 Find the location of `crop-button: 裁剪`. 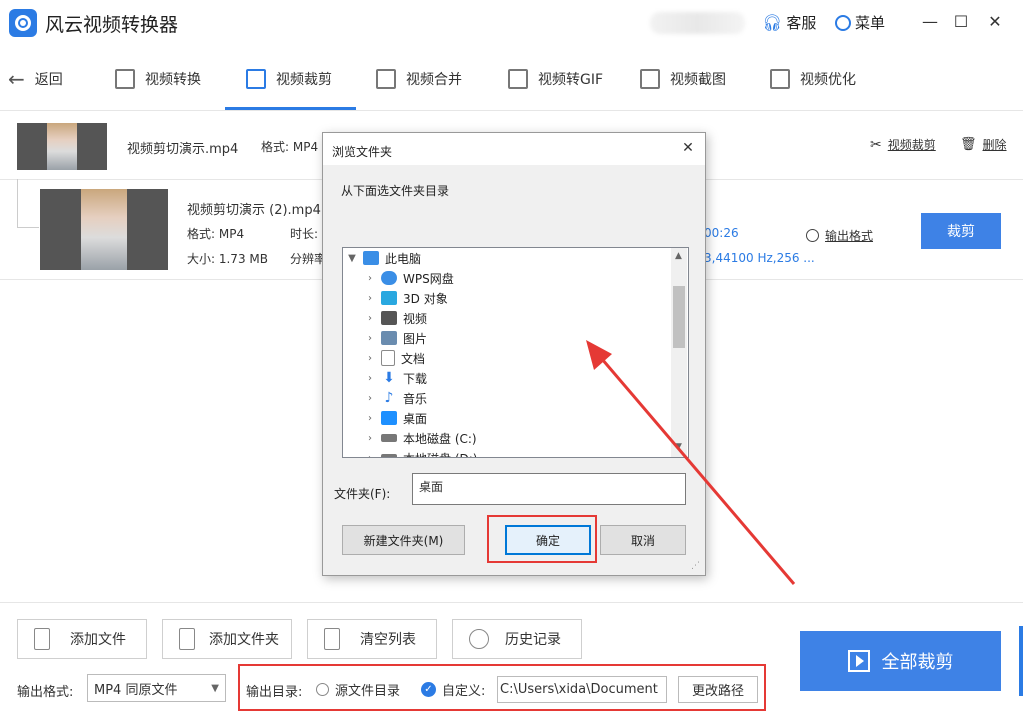

crop-button: 裁剪 is located at coordinates (961, 231).